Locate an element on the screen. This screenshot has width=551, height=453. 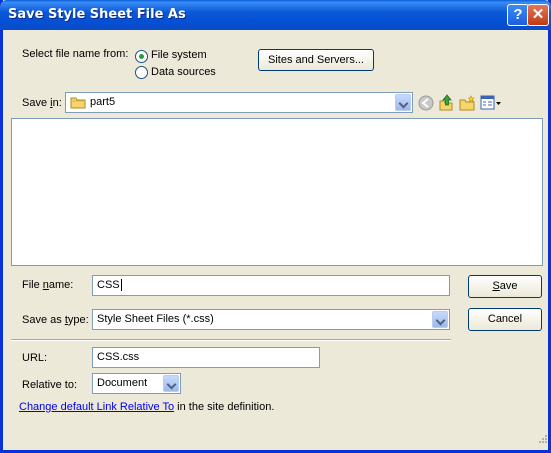
help-button: ? is located at coordinates (518, 15).